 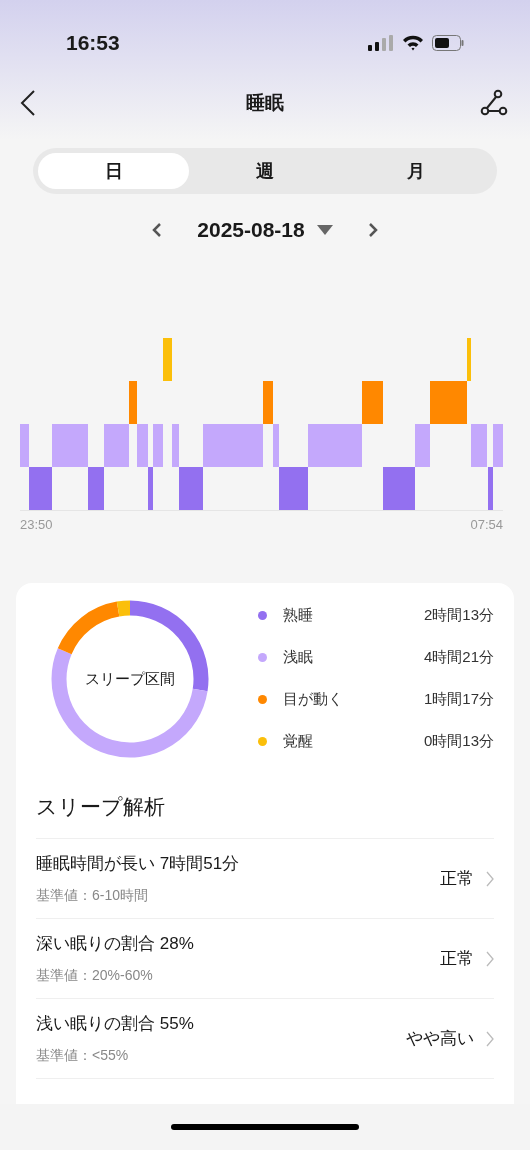 I want to click on back-icon, so click(x=28, y=103).